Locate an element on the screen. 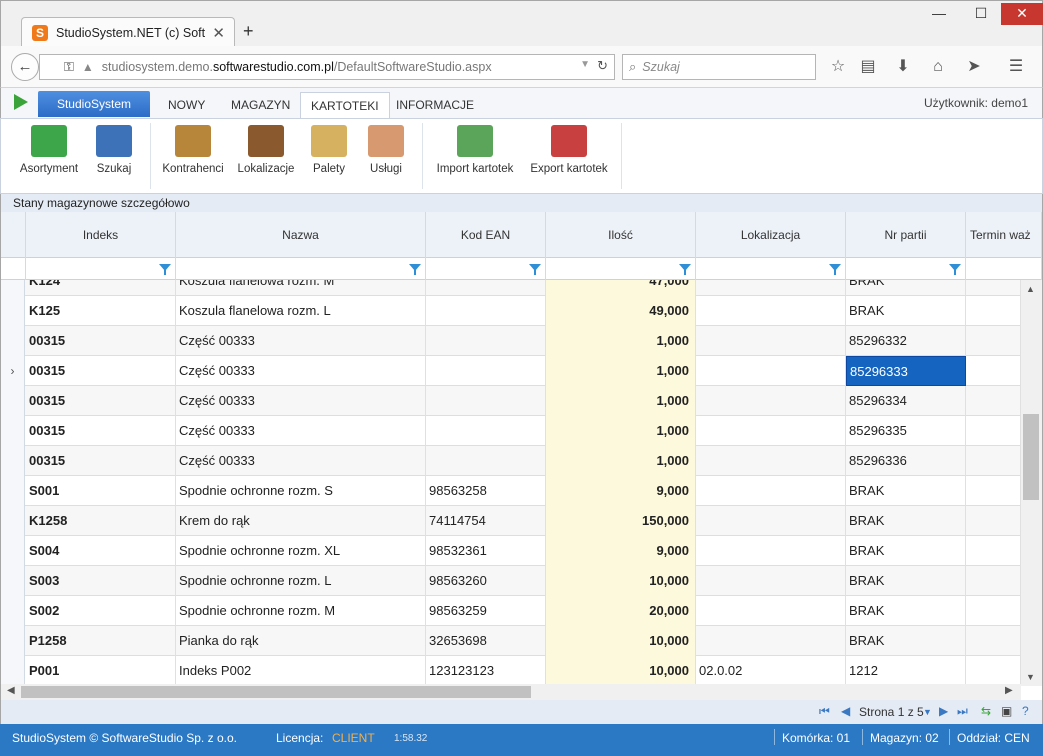 The width and height of the screenshot is (1043, 756). column-header-ilosc: Ilość is located at coordinates (621, 235).